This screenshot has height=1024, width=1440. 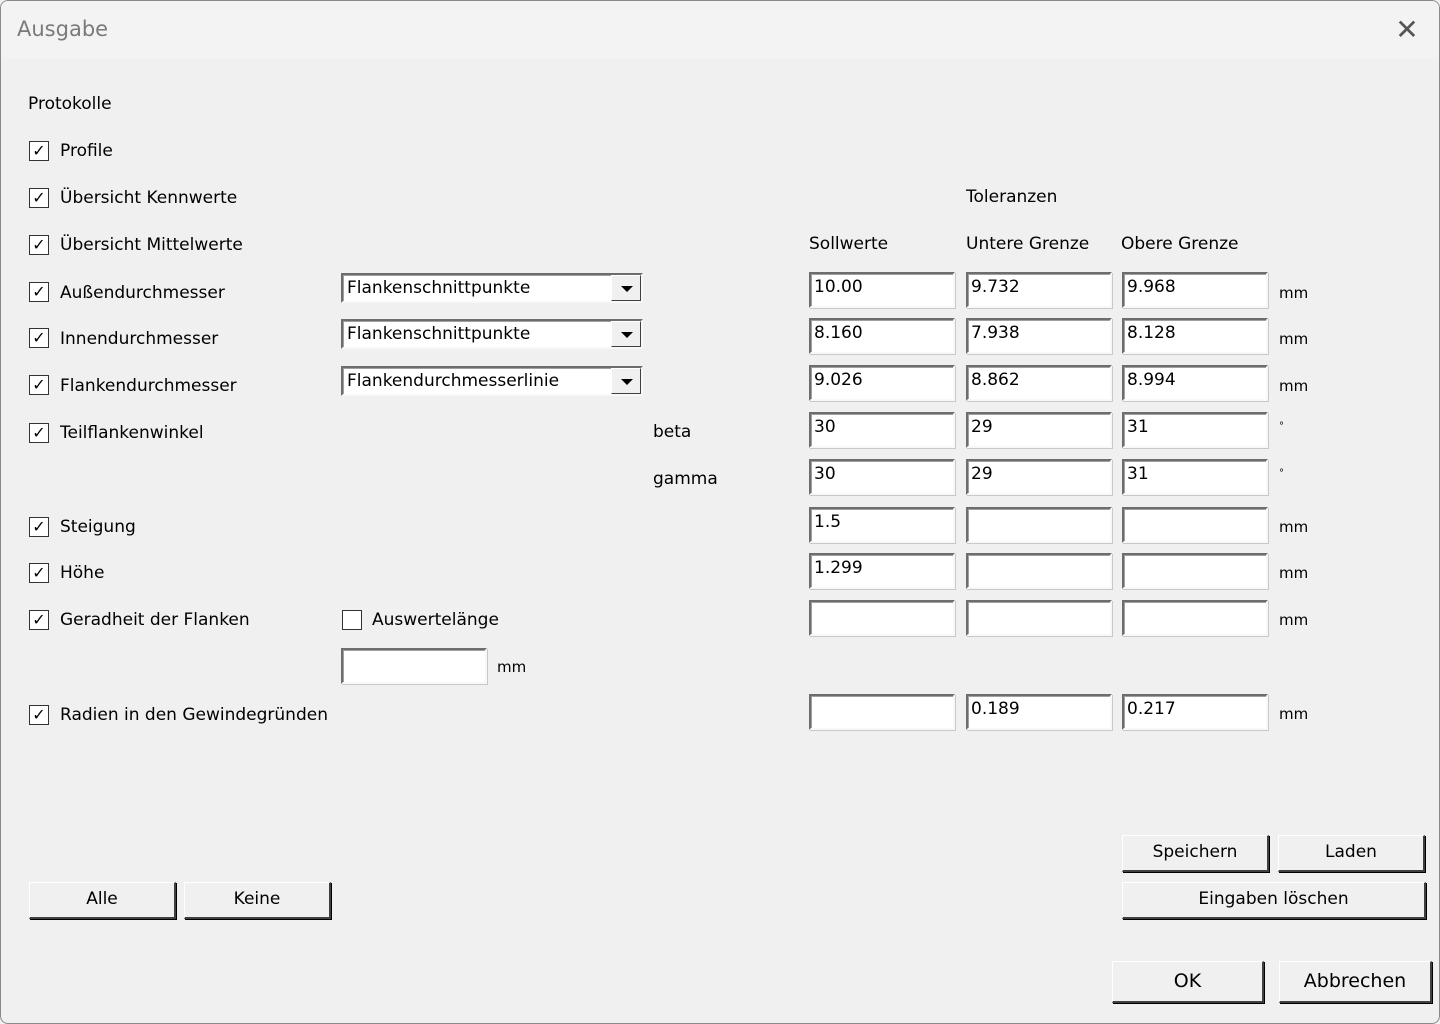 What do you see at coordinates (439, 288) in the screenshot?
I see `dropdown-aussendurchmesser-value: Flankenschnittpunkte` at bounding box center [439, 288].